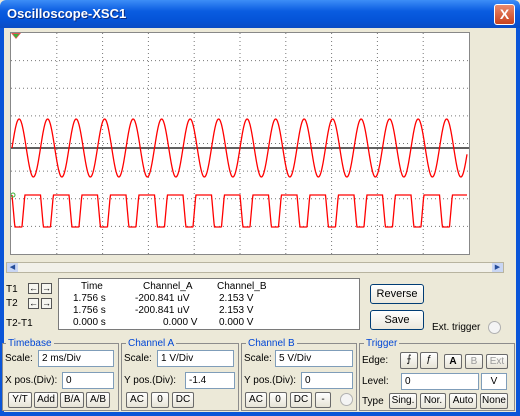  What do you see at coordinates (397, 320) in the screenshot?
I see `save-button: Save` at bounding box center [397, 320].